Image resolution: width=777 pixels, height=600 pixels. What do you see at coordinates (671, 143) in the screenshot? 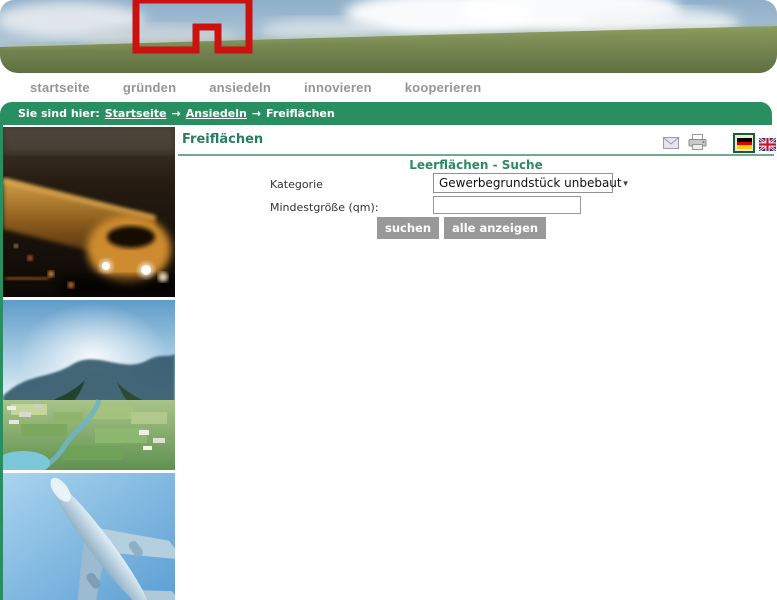
I see `envelope-icon` at bounding box center [671, 143].